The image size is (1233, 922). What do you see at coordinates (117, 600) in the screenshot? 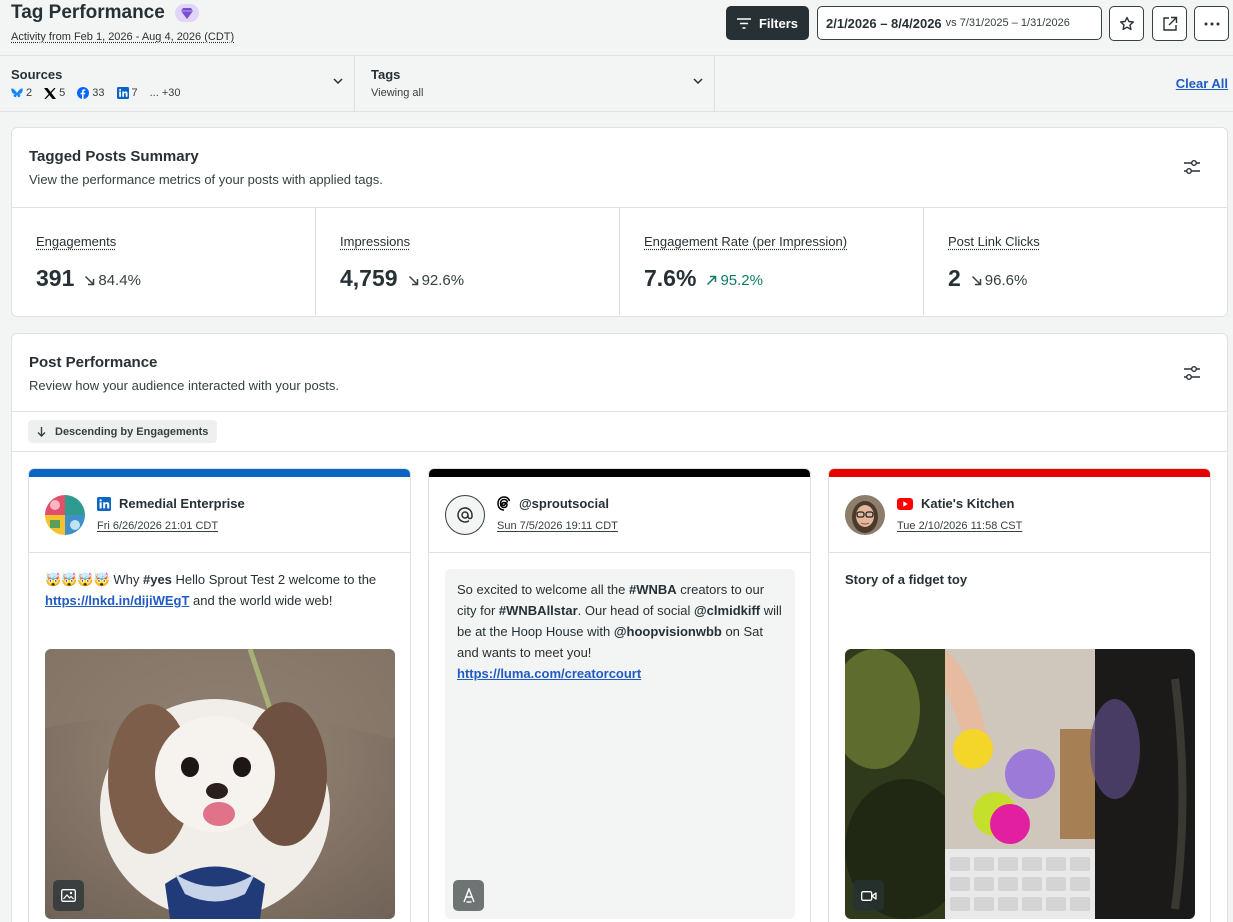
I see `post-link: https://lnkd.in/dijiWEgT` at bounding box center [117, 600].